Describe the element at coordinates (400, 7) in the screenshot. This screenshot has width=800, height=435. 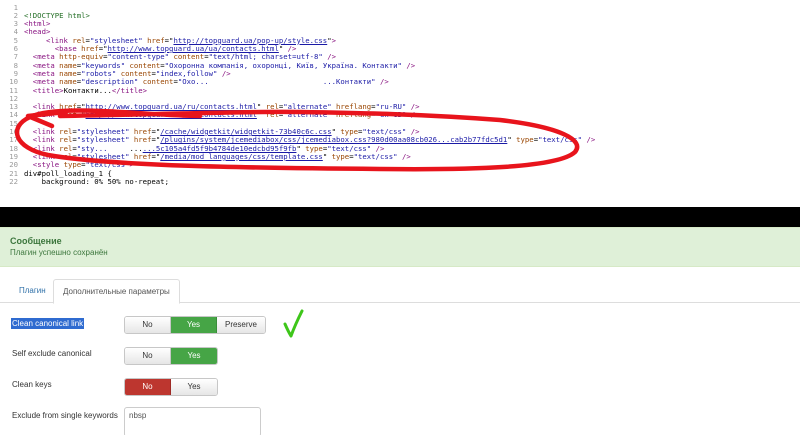
I see `source-line: 1` at that location.